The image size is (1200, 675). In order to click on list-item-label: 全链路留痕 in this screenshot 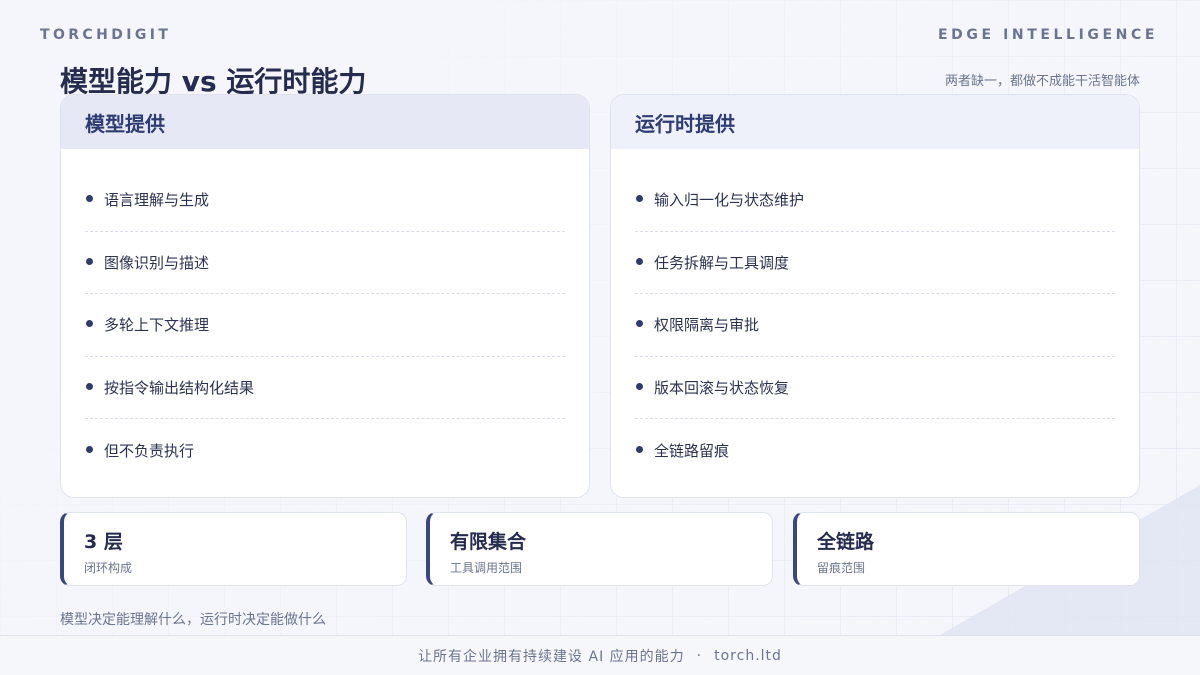, I will do `click(692, 450)`.